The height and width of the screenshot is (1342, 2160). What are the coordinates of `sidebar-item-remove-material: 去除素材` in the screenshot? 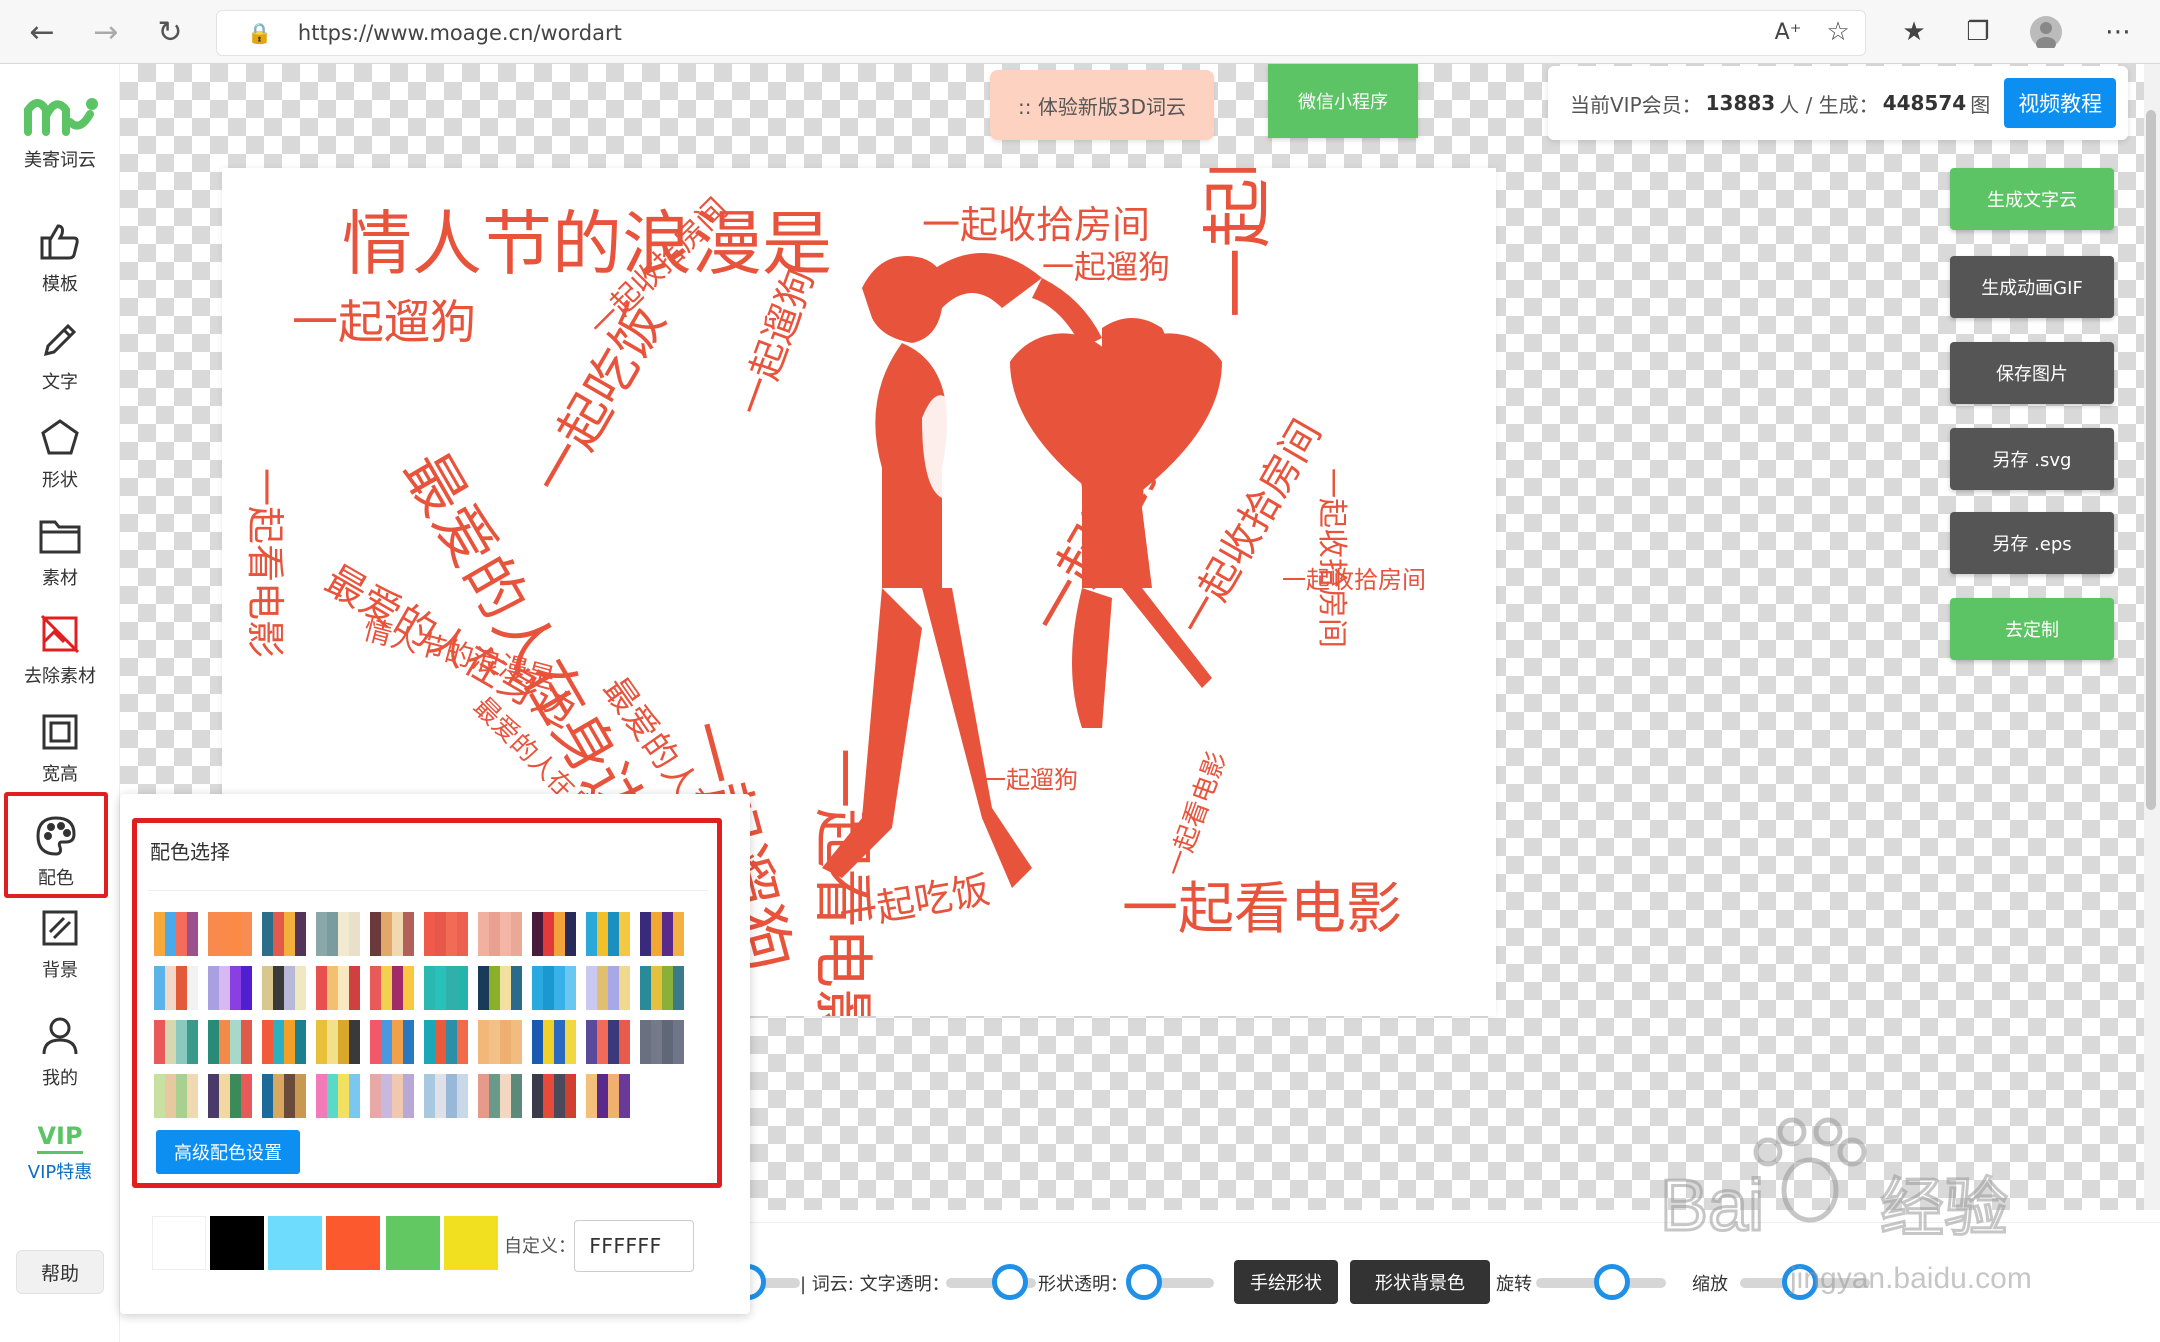 It's located at (60, 653).